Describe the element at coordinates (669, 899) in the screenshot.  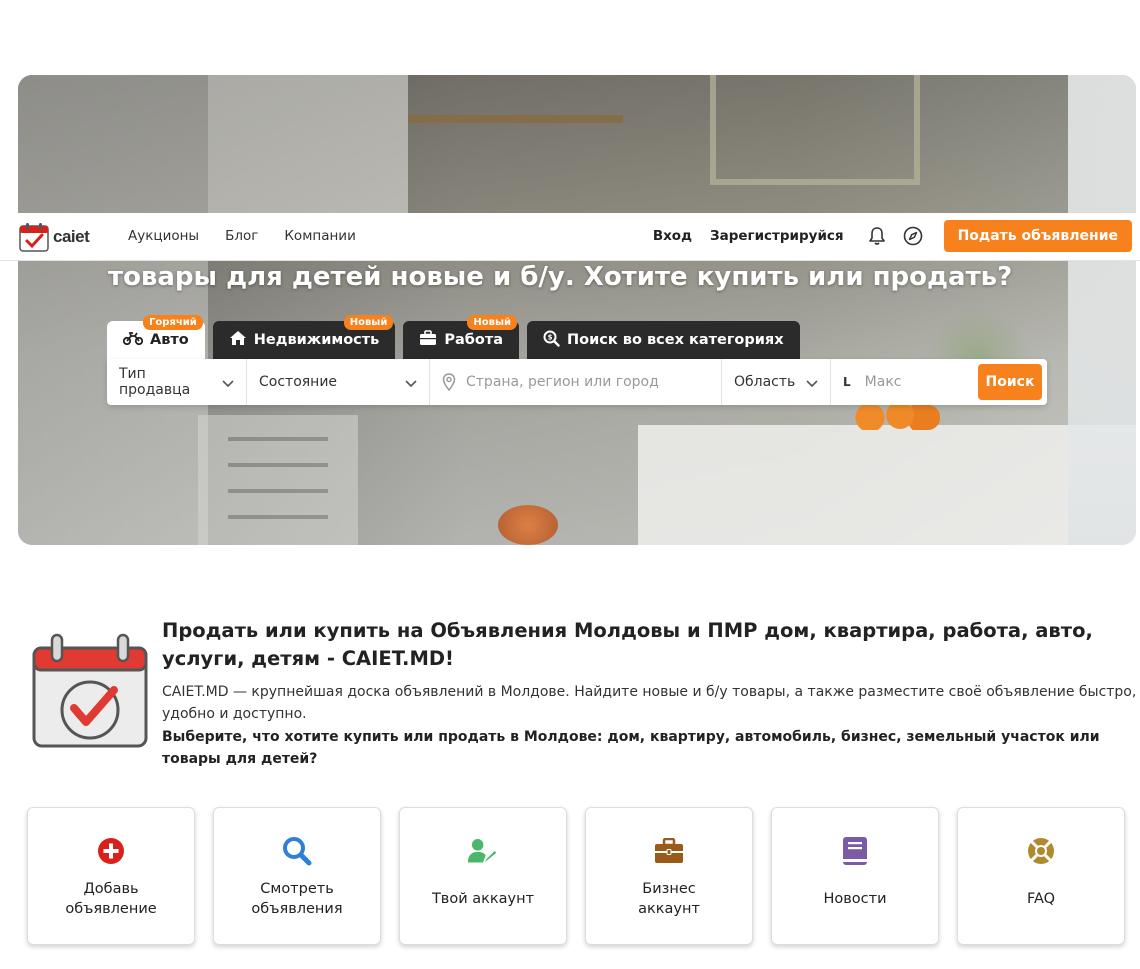
I see `card-label: Бизнес аккаунт` at that location.